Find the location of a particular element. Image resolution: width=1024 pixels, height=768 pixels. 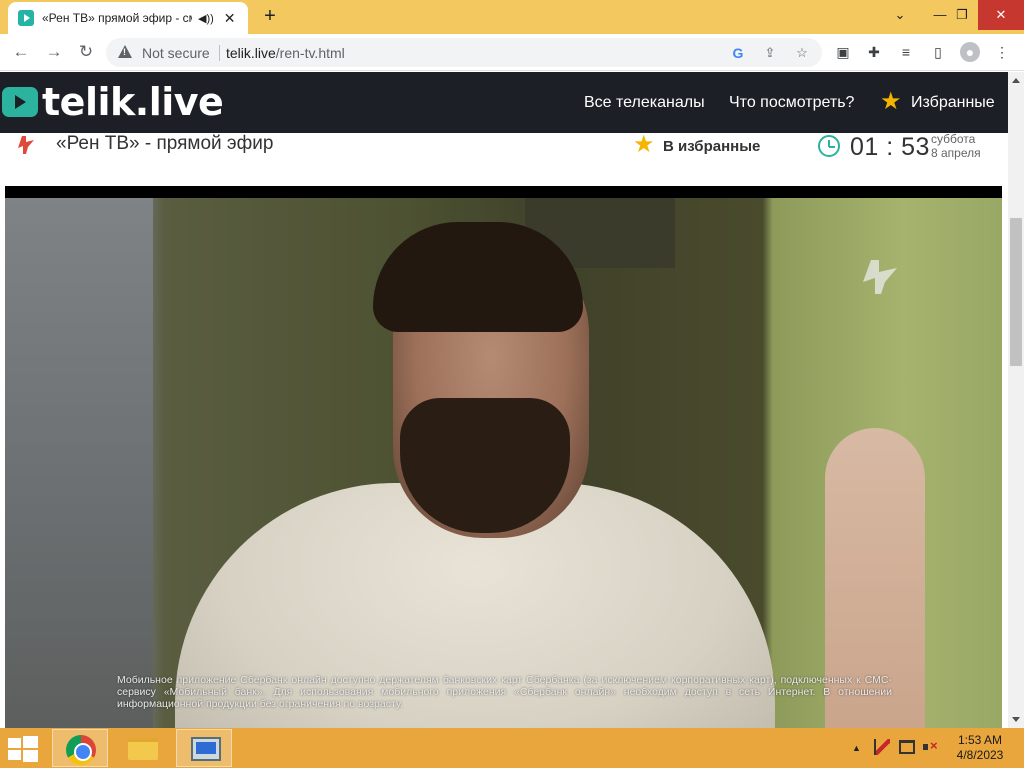

profile-avatar-icon: ● is located at coordinates (970, 52).